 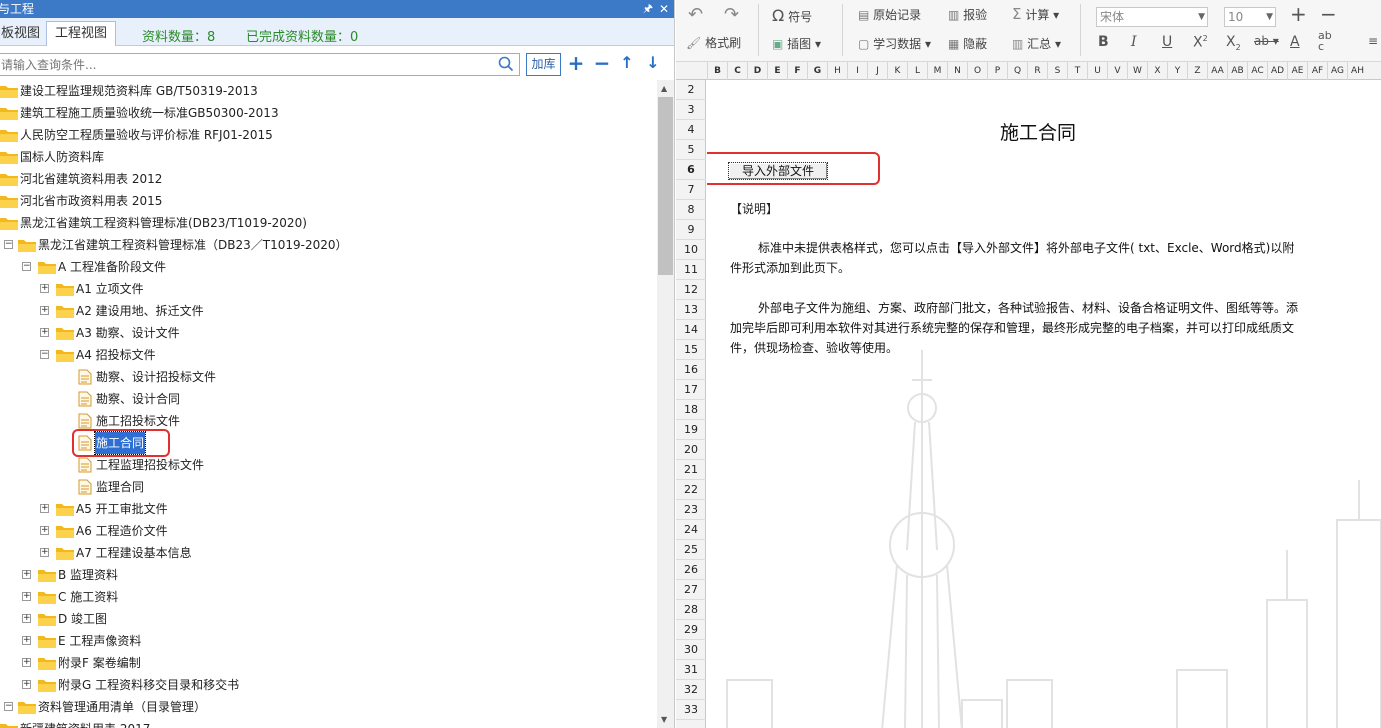 What do you see at coordinates (1200, 42) in the screenshot?
I see `superscript-icon: X2` at bounding box center [1200, 42].